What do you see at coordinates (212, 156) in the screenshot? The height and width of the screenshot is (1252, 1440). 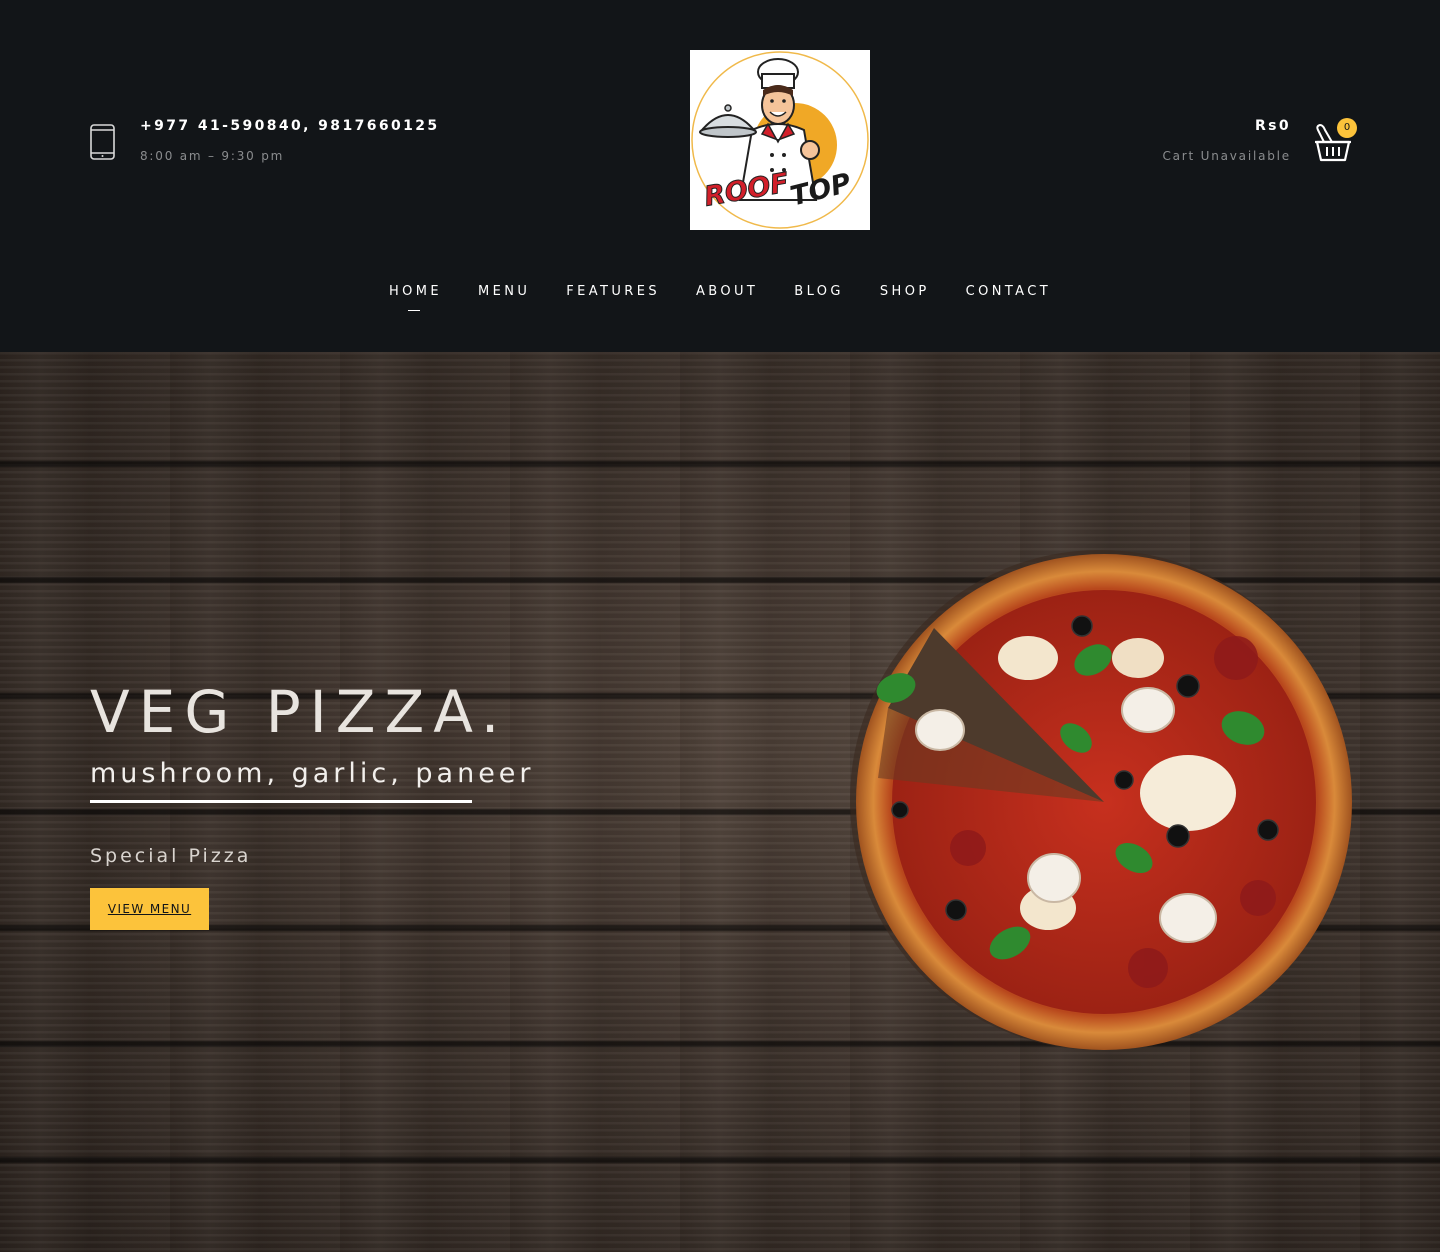 I see `opening-hours: 8:00 am – 9:30 pm` at bounding box center [212, 156].